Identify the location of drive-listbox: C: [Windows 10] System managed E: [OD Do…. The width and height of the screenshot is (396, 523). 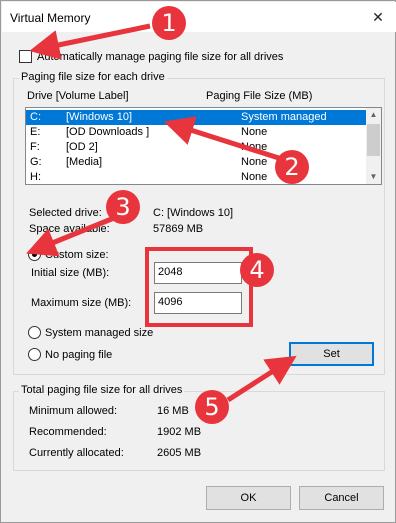
(203, 146).